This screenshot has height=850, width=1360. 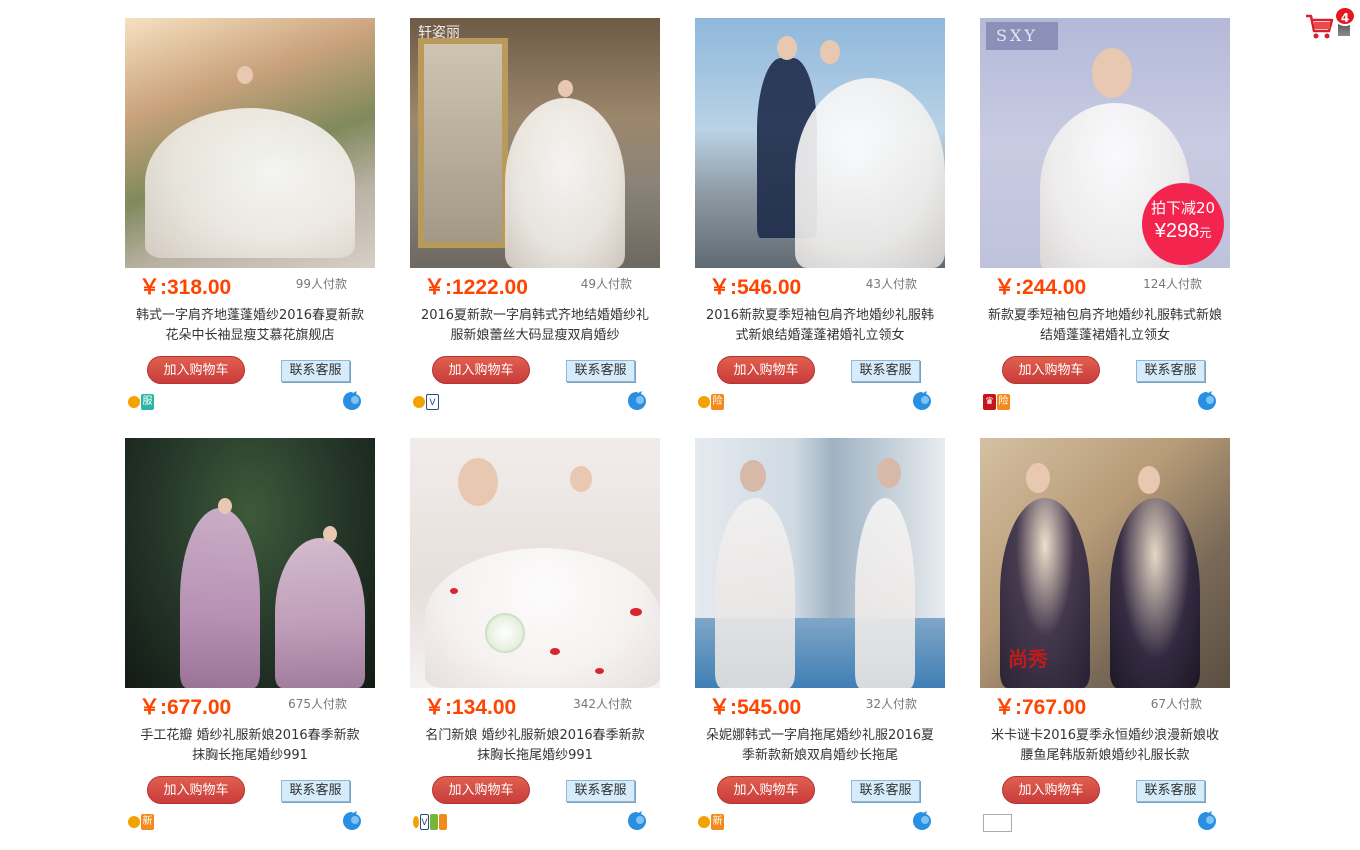 What do you see at coordinates (1040, 707) in the screenshot?
I see `product-price: ￥:767.00` at bounding box center [1040, 707].